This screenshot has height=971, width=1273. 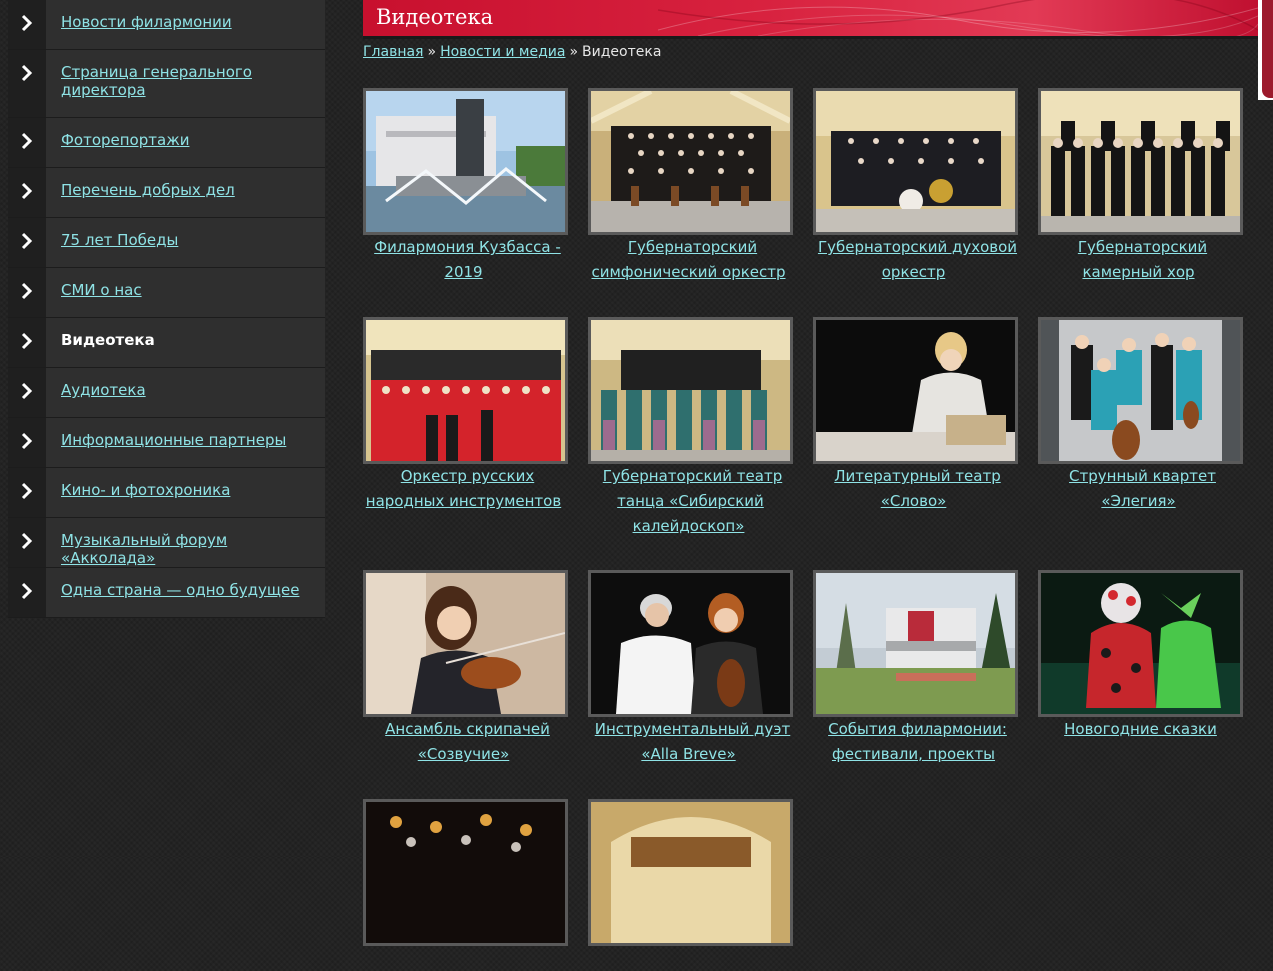 I want to click on gallery-item: Оркестр русских народных инструментов, so click(x=465, y=415).